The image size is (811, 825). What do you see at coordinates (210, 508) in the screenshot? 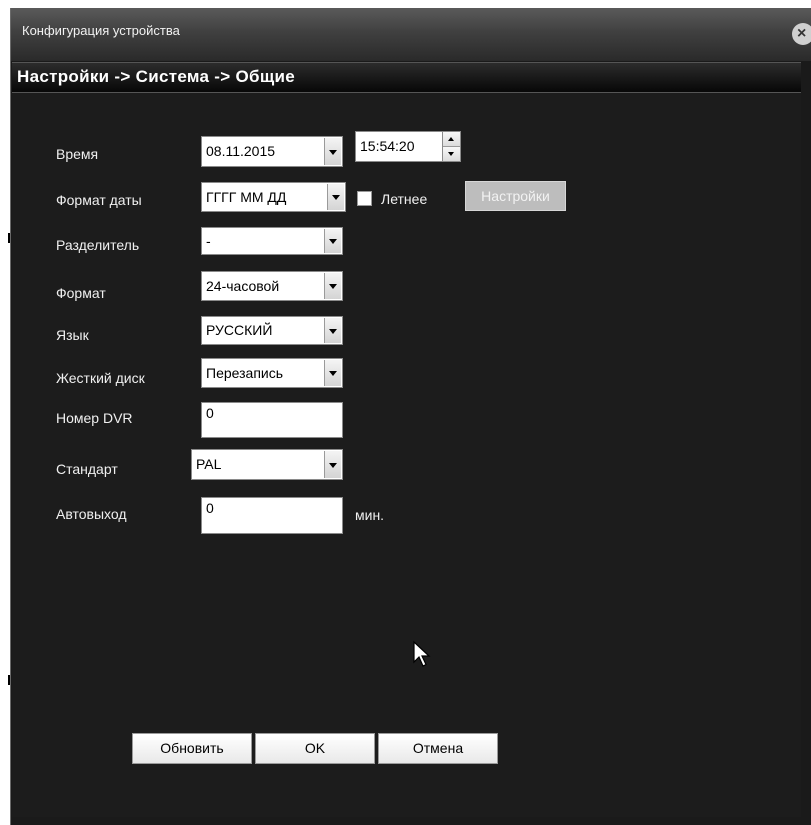
I see `auto-logout-value: 0` at bounding box center [210, 508].